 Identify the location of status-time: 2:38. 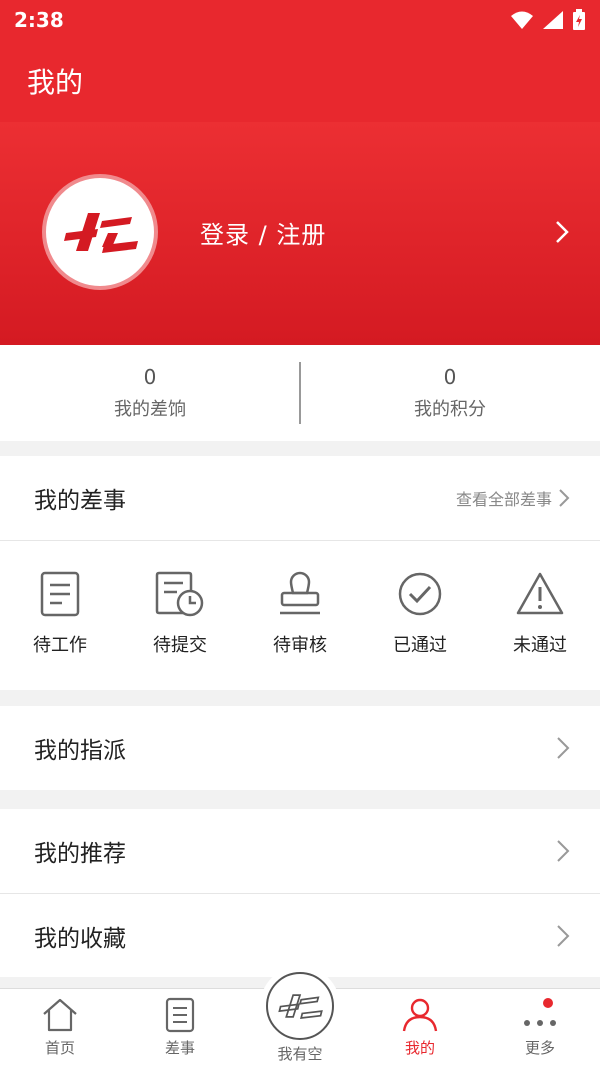
(39, 20).